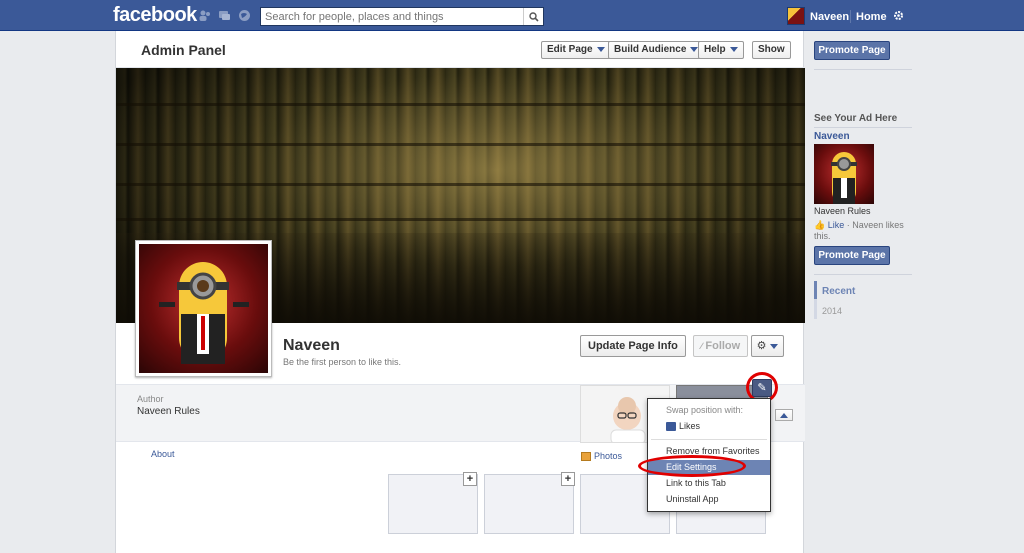 The width and height of the screenshot is (1024, 553). I want to click on chevron-up-icon, so click(784, 415).